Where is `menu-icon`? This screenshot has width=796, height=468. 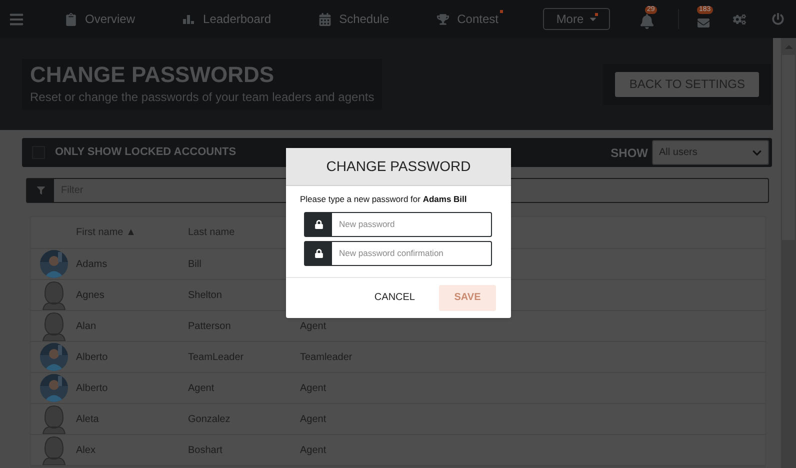
menu-icon is located at coordinates (16, 19).